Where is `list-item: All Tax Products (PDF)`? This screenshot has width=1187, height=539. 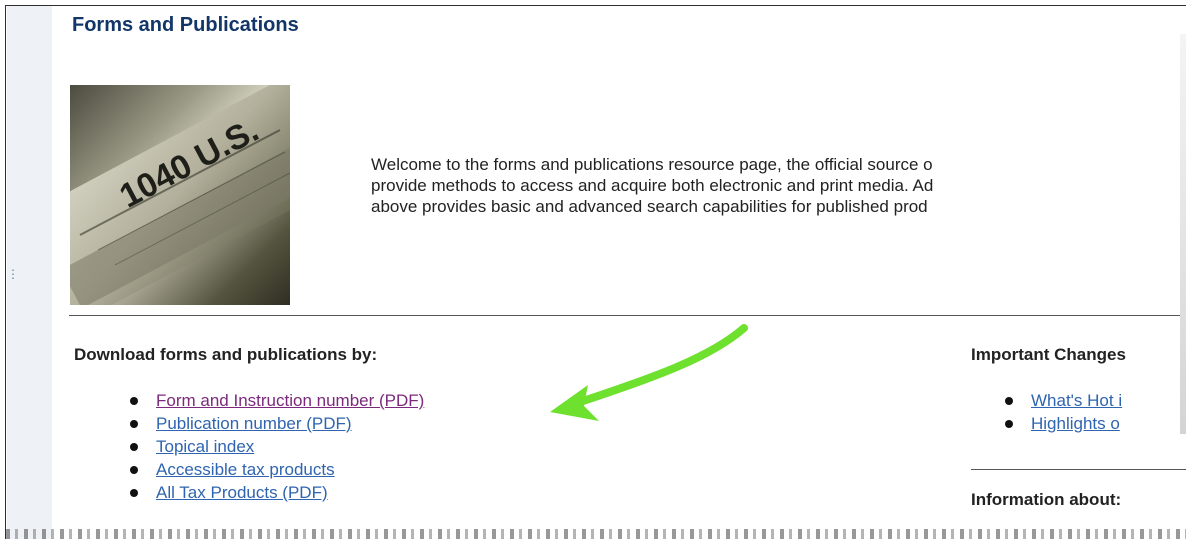
list-item: All Tax Products (PDF) is located at coordinates (276, 492).